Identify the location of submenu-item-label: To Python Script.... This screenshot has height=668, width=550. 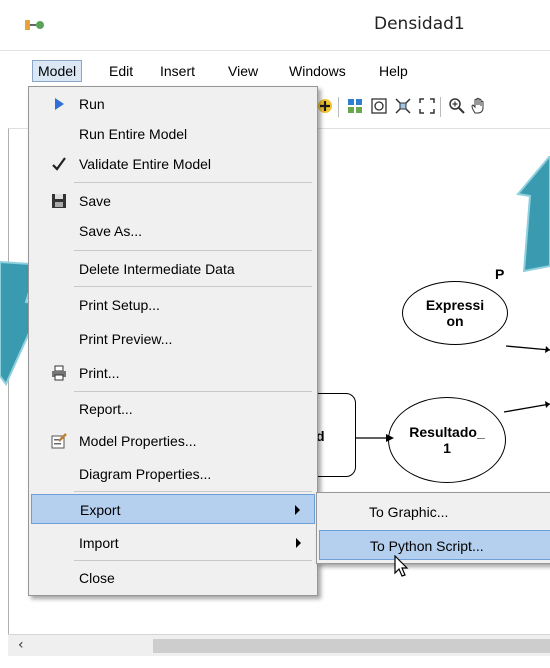
(427, 546).